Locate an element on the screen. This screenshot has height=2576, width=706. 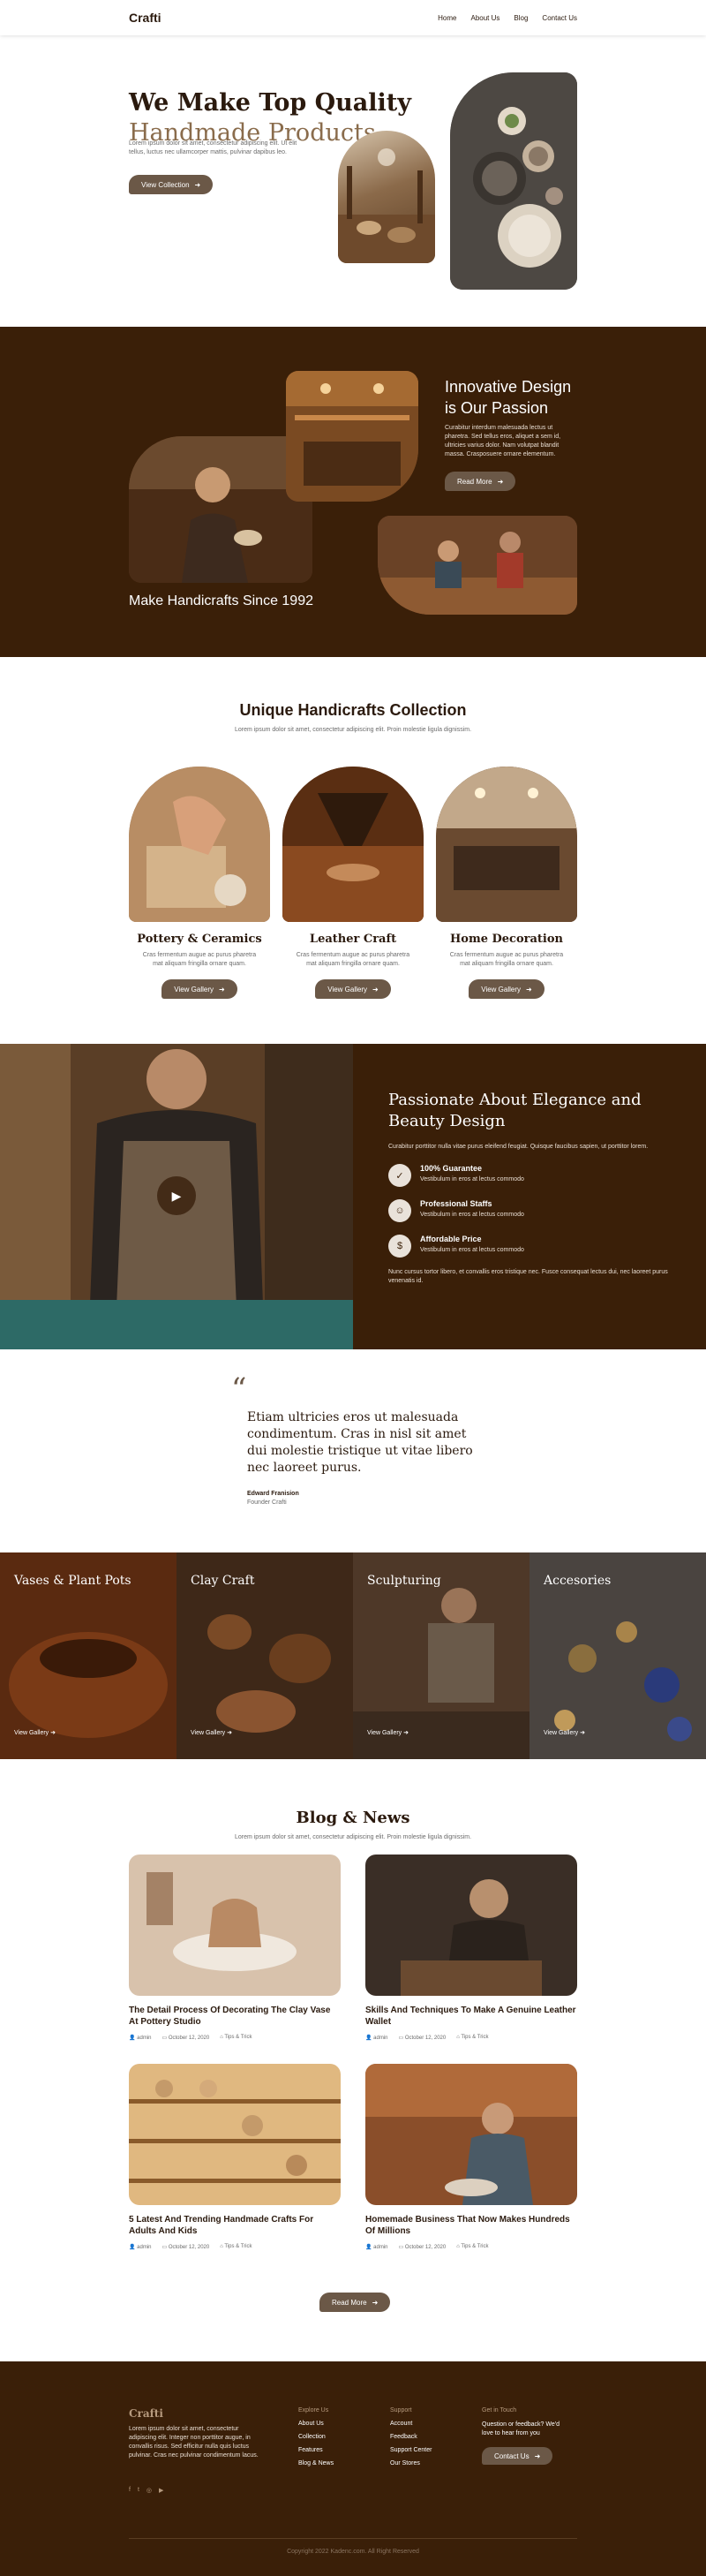
social-links: f t ◎ ▶ is located at coordinates (146, 2491).